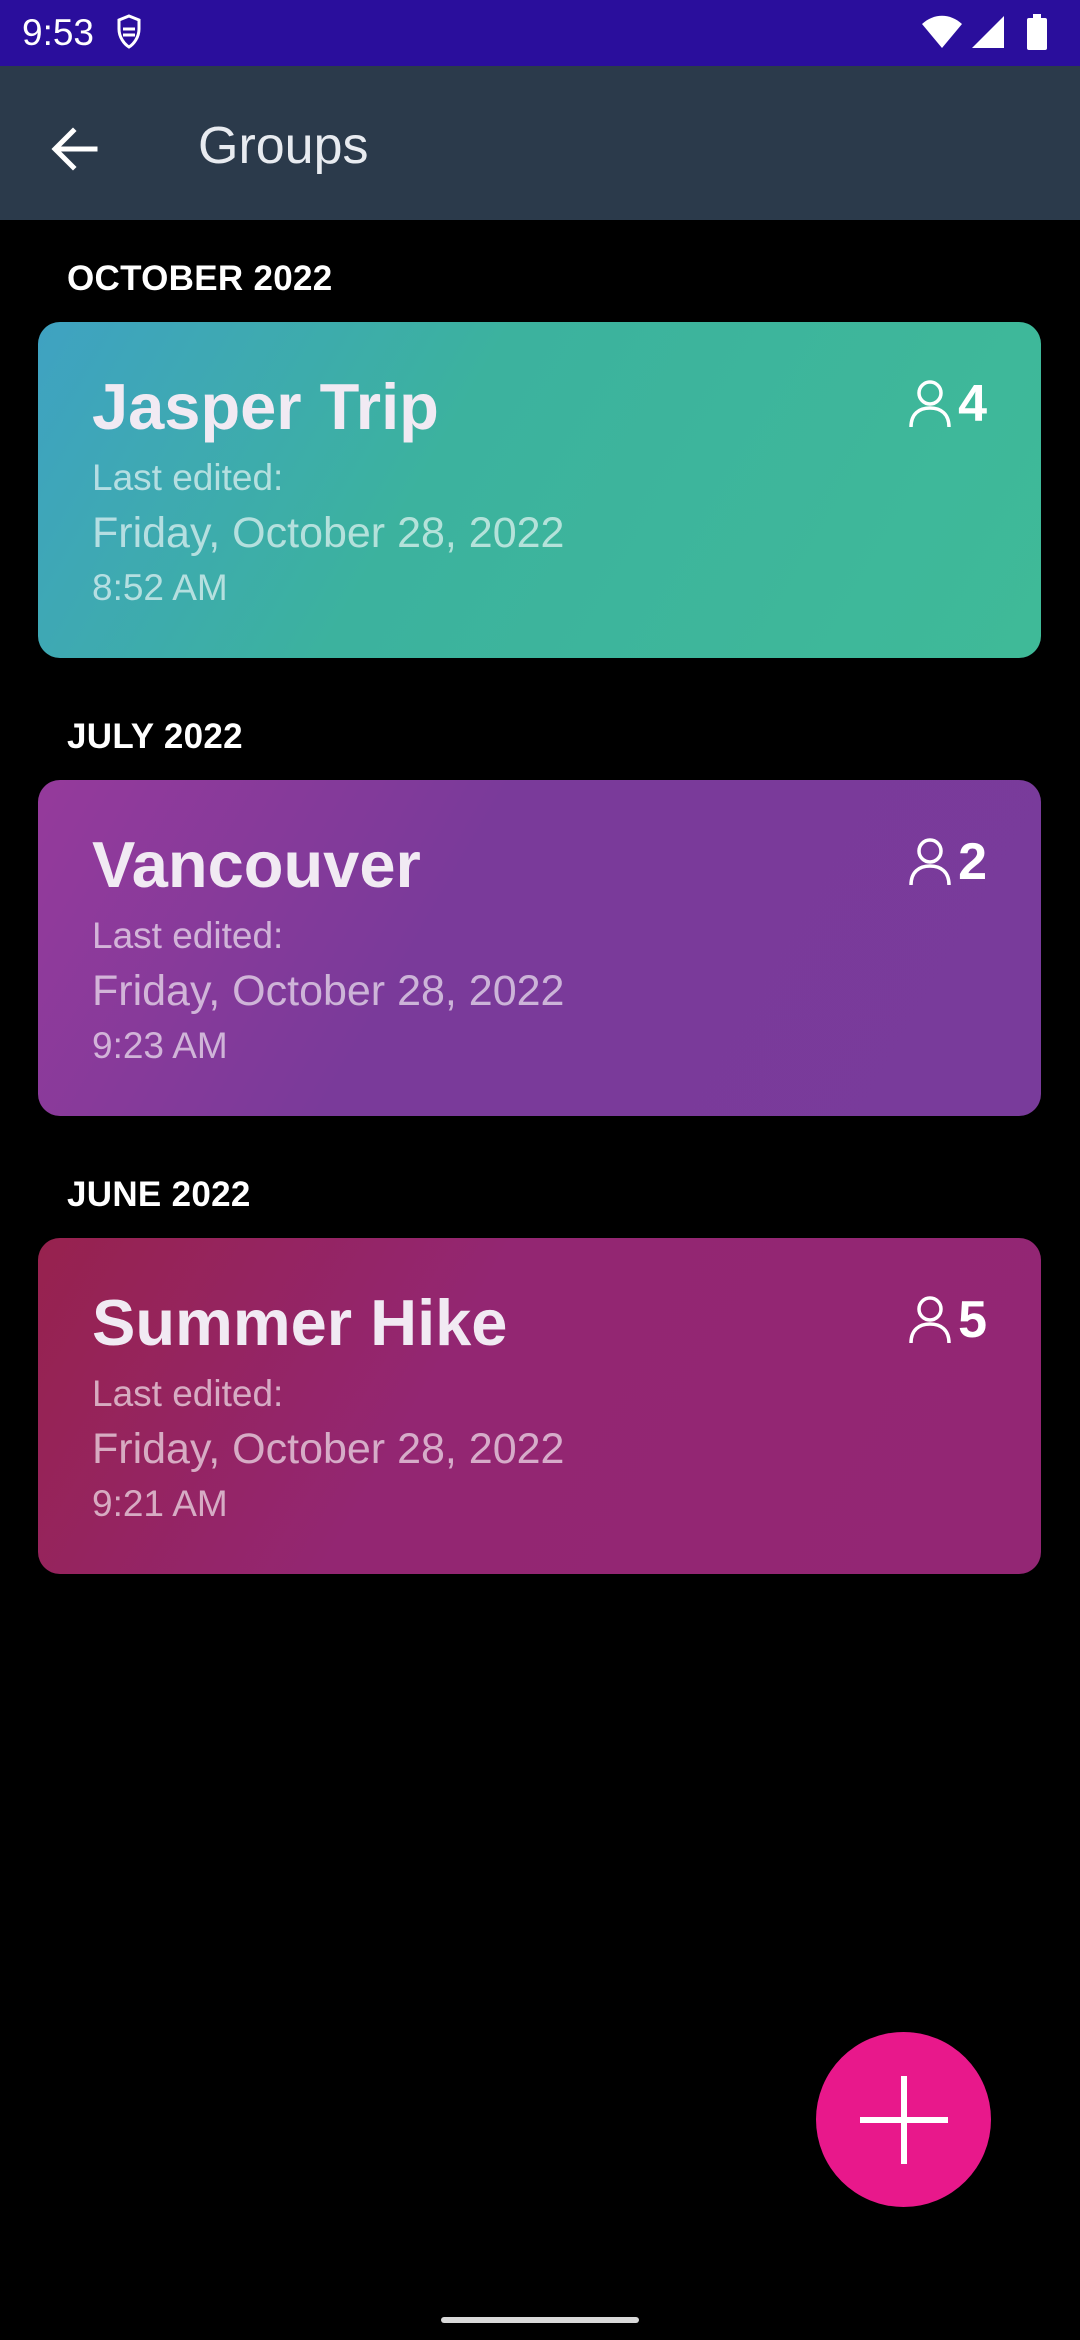 The height and width of the screenshot is (2340, 1080). Describe the element at coordinates (972, 1320) in the screenshot. I see `member-count: 5` at that location.